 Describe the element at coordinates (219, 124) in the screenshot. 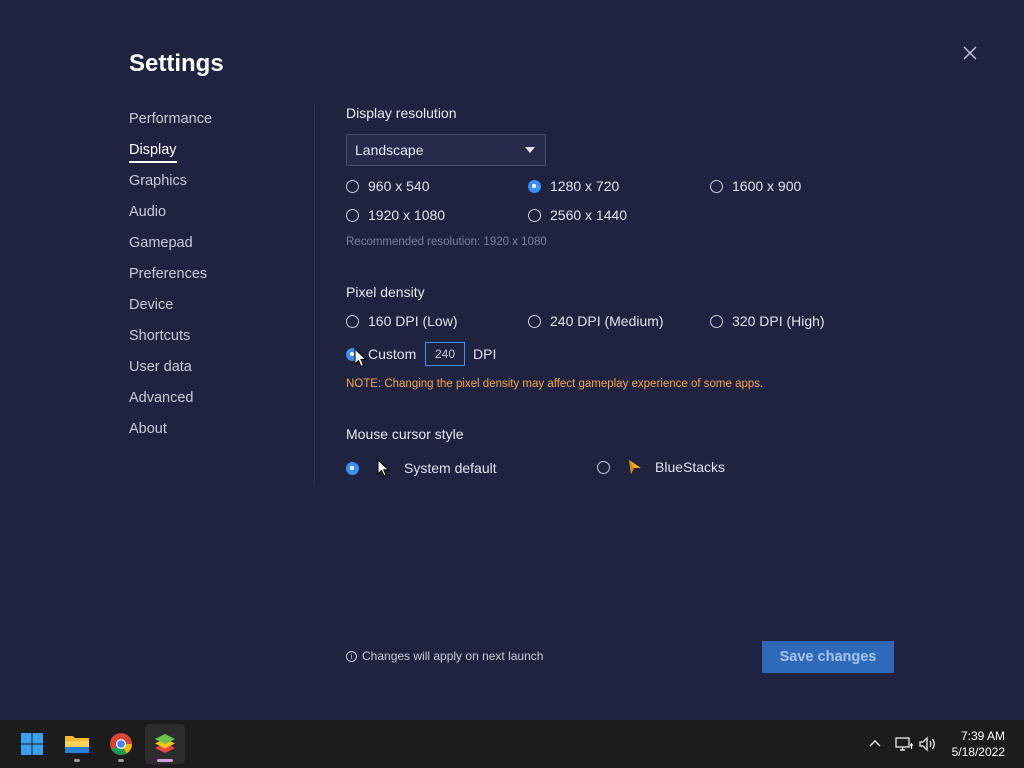

I see `sidebar-item-performance: Performance` at that location.